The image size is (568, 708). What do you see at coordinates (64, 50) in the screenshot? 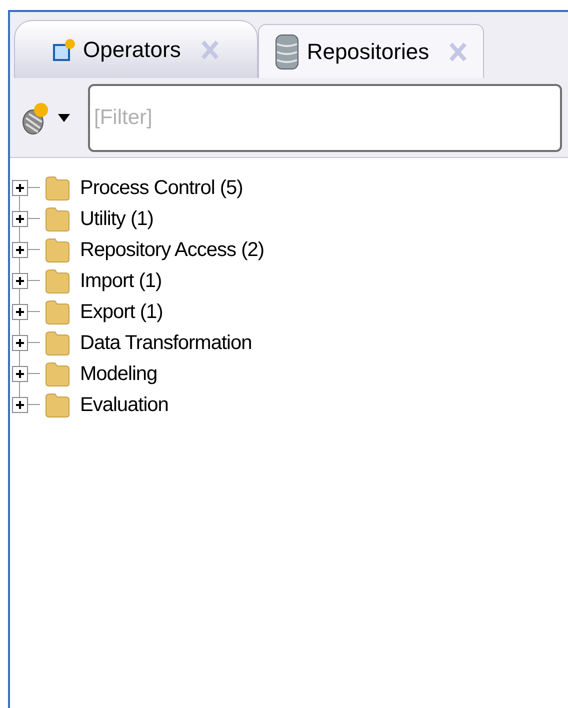
I see `window-icon` at bounding box center [64, 50].